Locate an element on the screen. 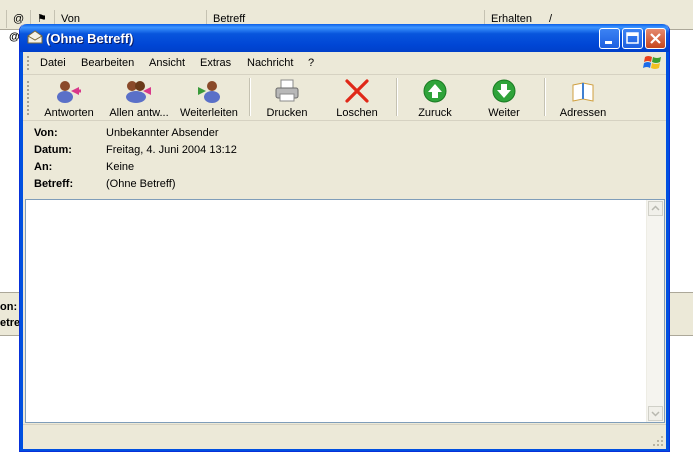 The image size is (693, 460). print-label: Drucken is located at coordinates (287, 113).